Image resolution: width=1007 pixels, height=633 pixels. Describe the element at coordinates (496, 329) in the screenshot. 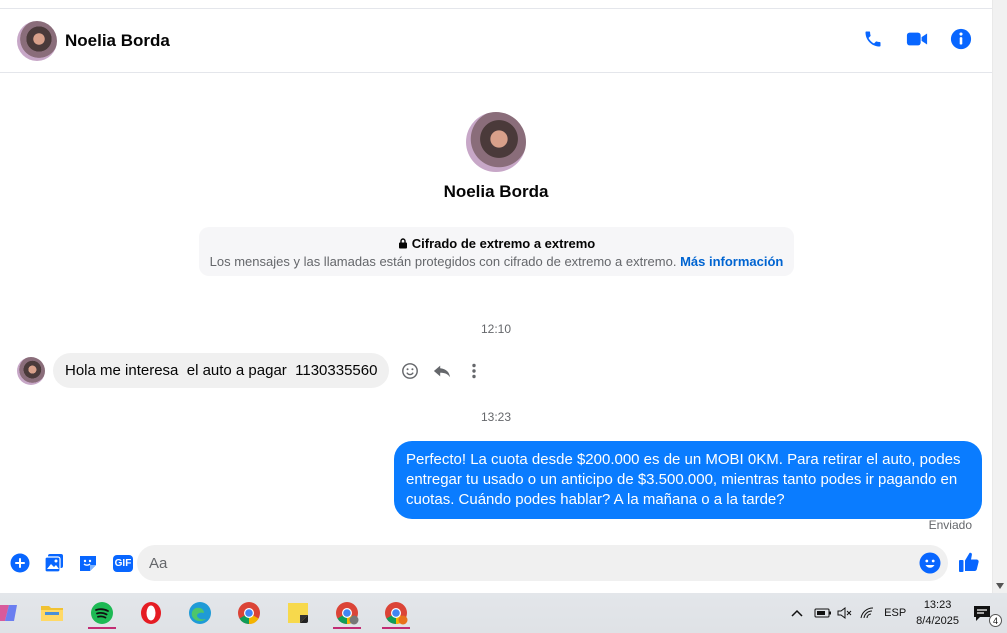

I see `message-timestamp: 12:10` at that location.